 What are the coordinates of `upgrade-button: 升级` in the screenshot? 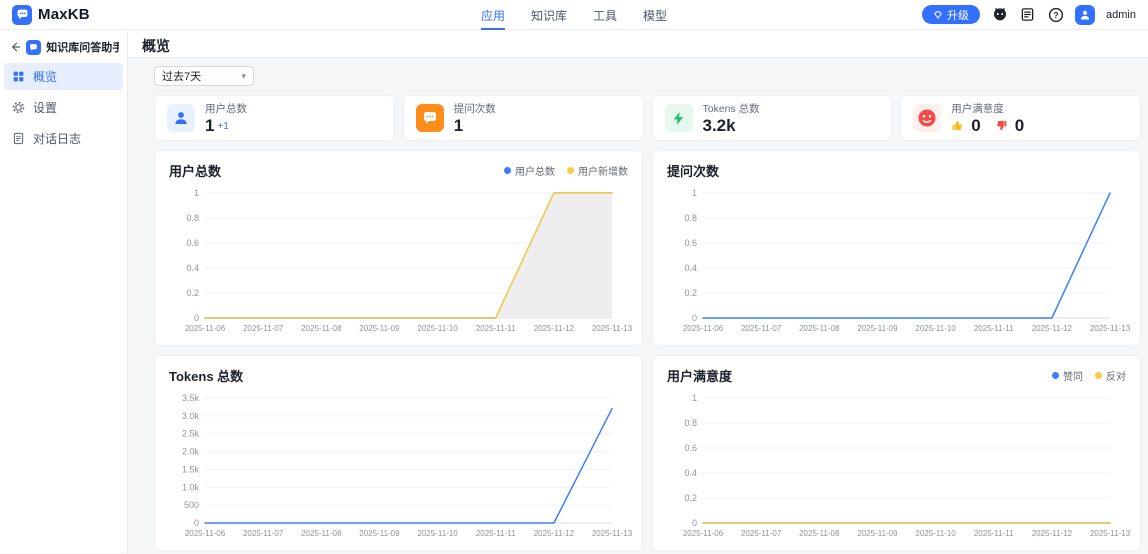 It's located at (951, 14).